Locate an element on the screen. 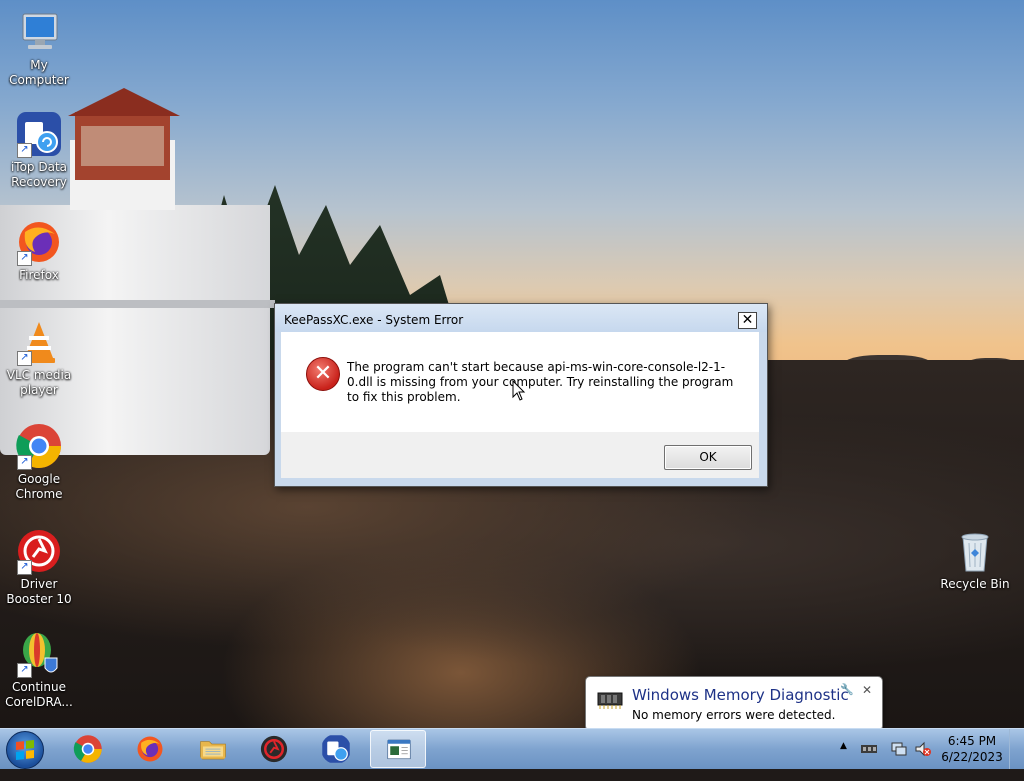 This screenshot has height=781, width=1024. desktop-icon-label: My Computer is located at coordinates (39, 72).